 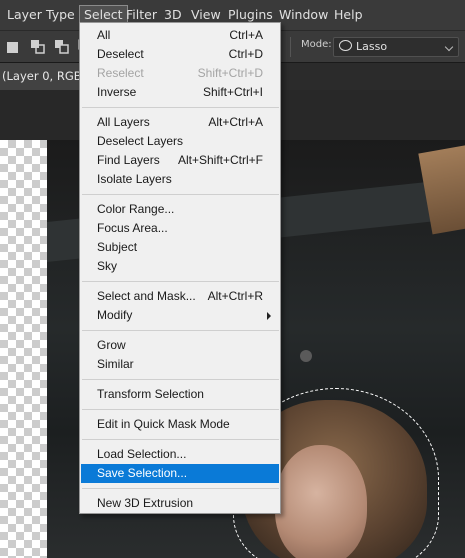 I want to click on menu-item-label: Transform Selection, so click(x=150, y=394).